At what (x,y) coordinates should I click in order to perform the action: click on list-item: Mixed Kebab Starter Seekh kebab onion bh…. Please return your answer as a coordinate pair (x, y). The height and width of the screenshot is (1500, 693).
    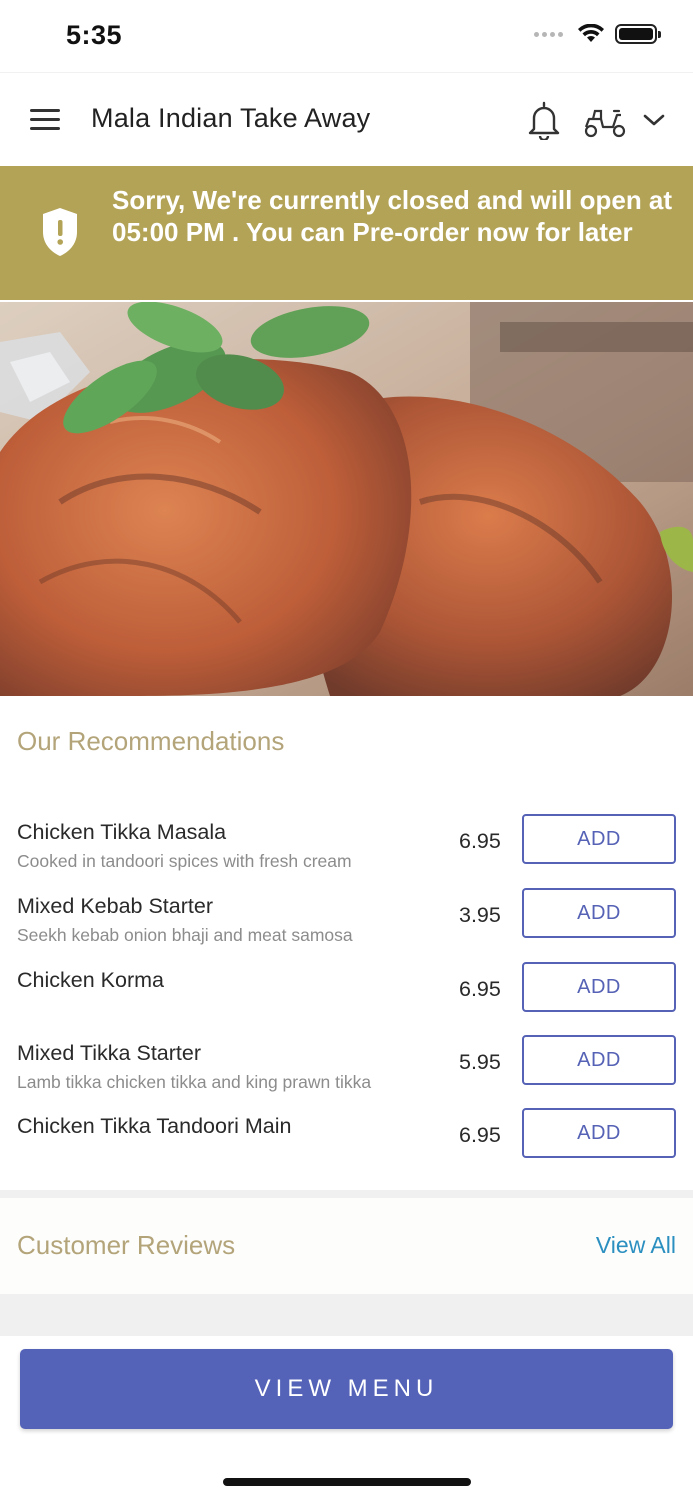
    Looking at the image, I should click on (346, 926).